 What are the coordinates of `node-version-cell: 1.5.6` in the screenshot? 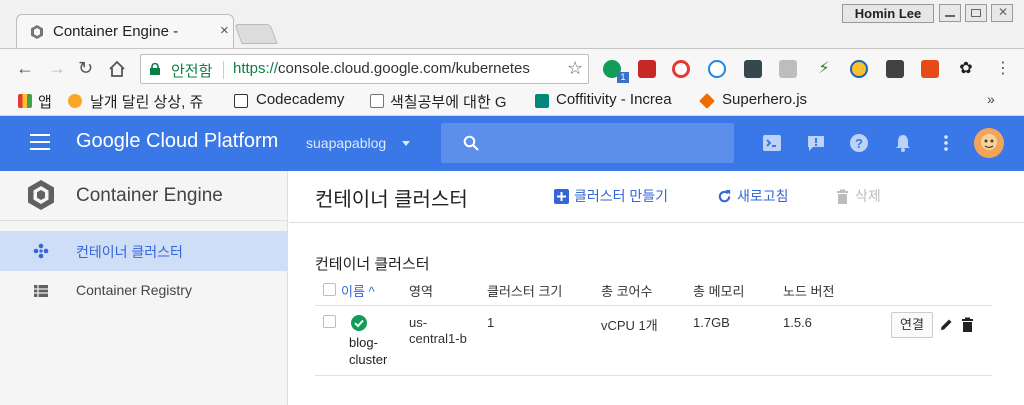 It's located at (837, 340).